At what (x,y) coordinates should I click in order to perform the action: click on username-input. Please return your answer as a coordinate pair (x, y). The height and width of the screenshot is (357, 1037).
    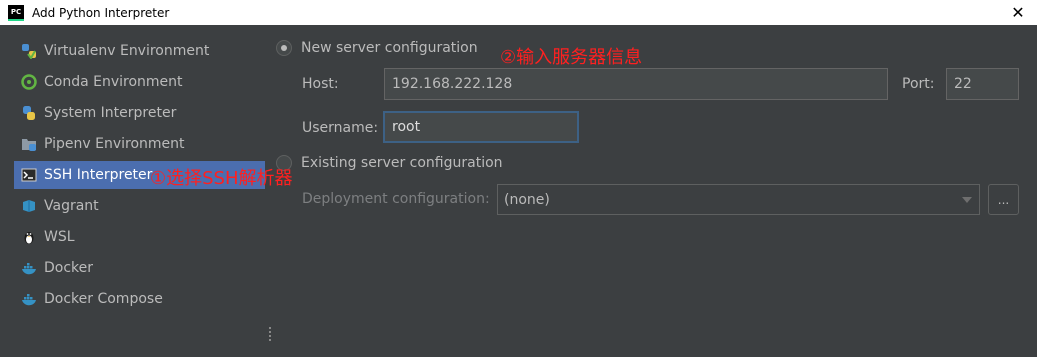
    Looking at the image, I should click on (481, 127).